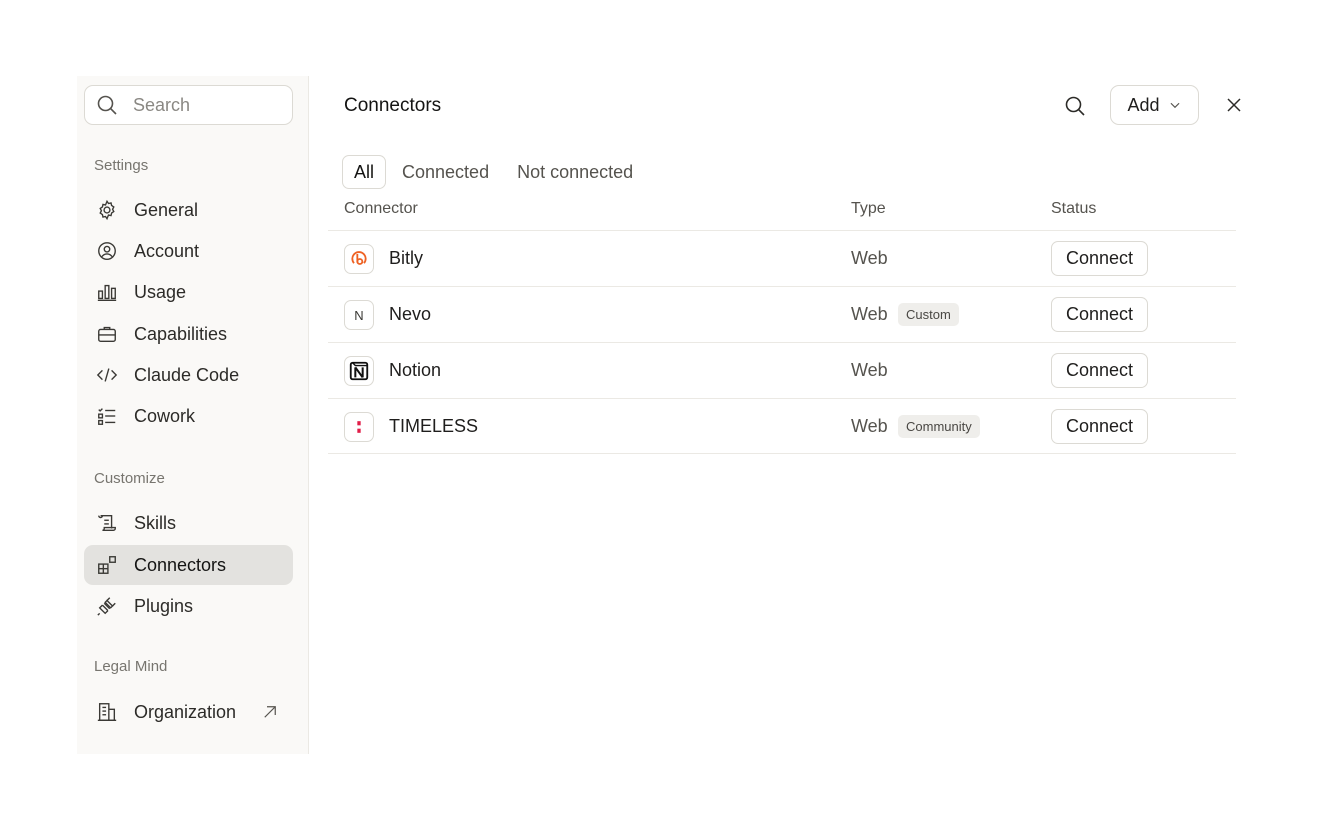 The height and width of the screenshot is (830, 1338). I want to click on close-icon, so click(1234, 105).